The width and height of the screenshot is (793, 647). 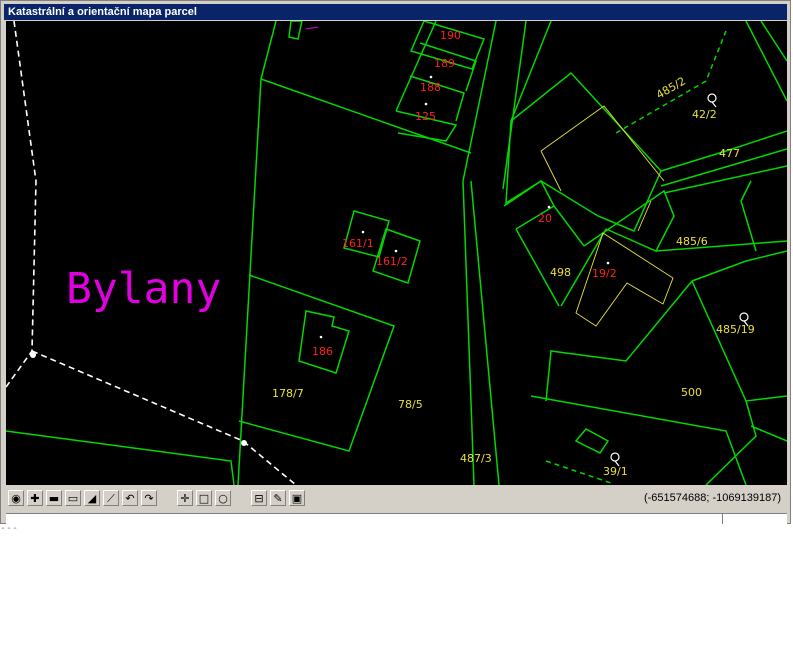 I want to click on select-polygon-icon: ○, so click(x=223, y=498).